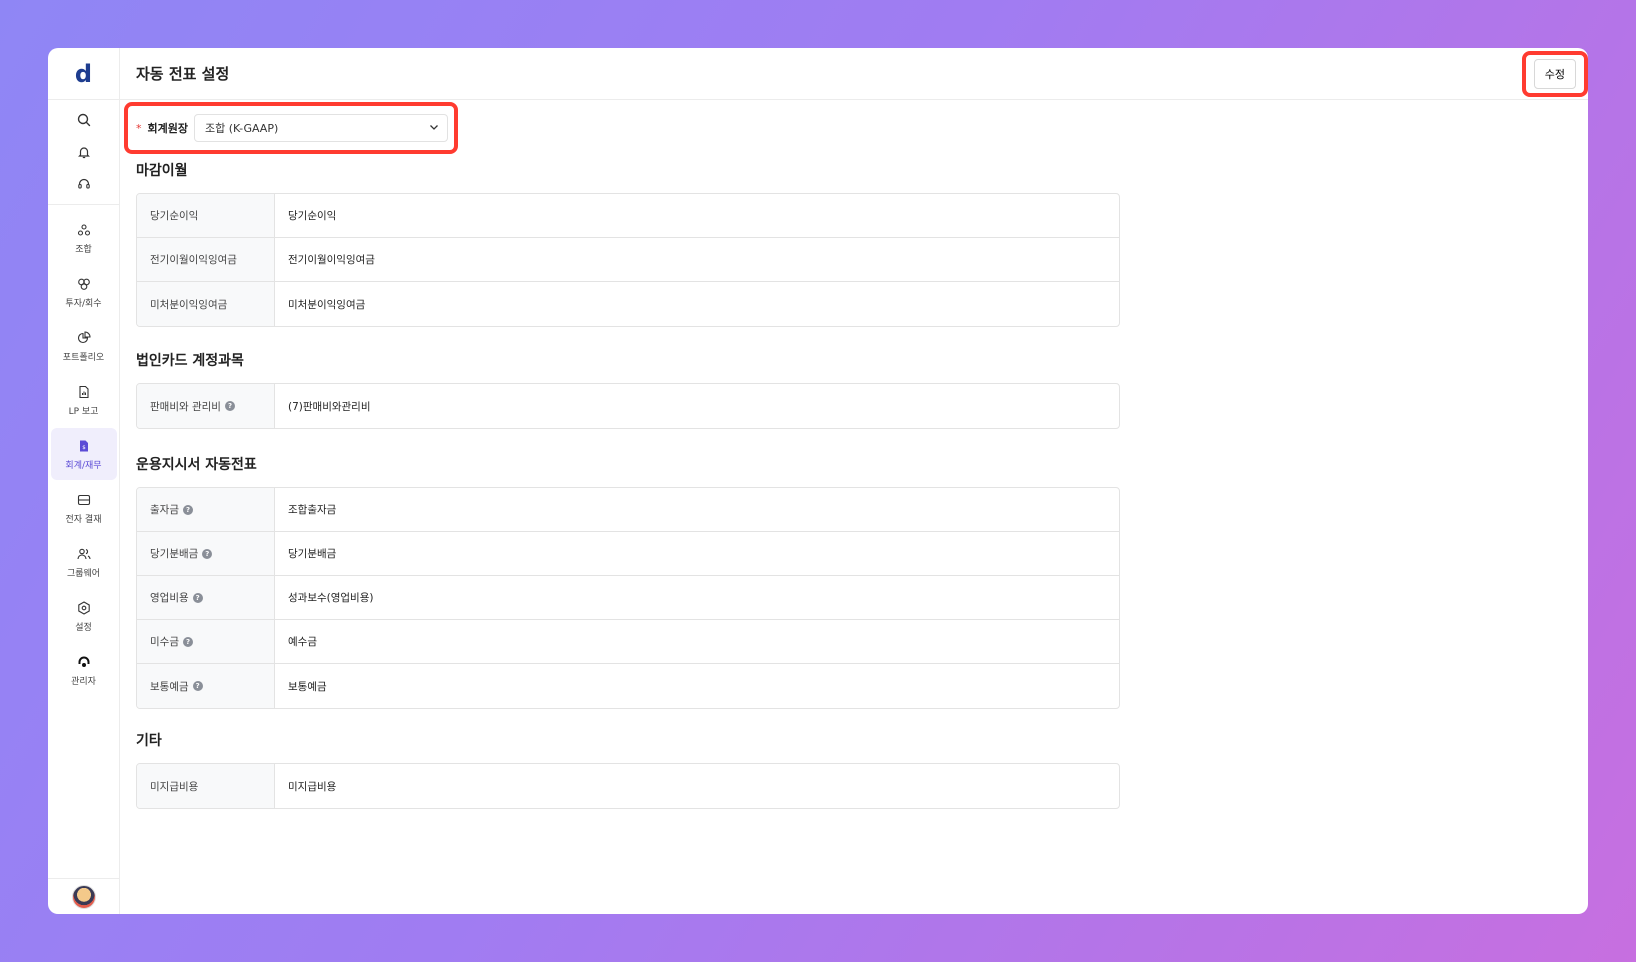  What do you see at coordinates (83, 627) in the screenshot?
I see `nav-label: 설정` at bounding box center [83, 627].